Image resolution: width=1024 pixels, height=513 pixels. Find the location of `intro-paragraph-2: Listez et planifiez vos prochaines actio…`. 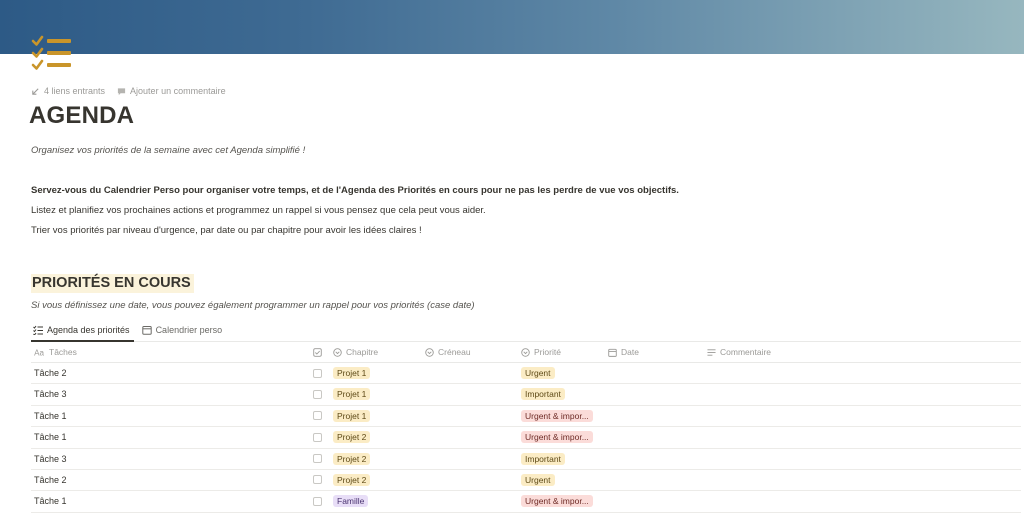

intro-paragraph-2: Listez et planifiez vos prochaines actio… is located at coordinates (258, 210).